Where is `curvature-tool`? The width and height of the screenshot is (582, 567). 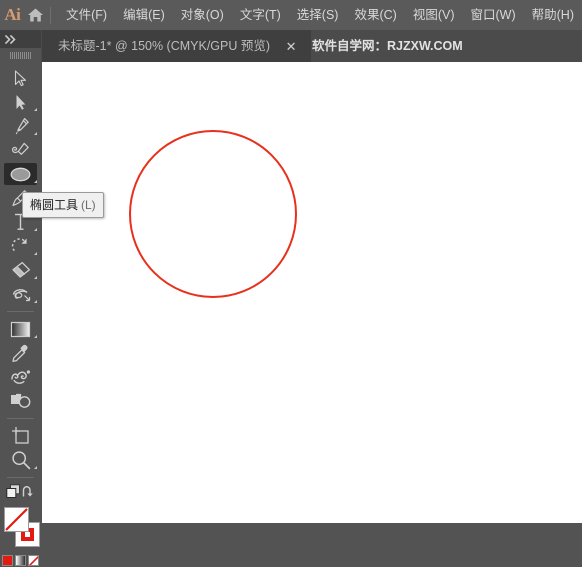 curvature-tool is located at coordinates (20, 150).